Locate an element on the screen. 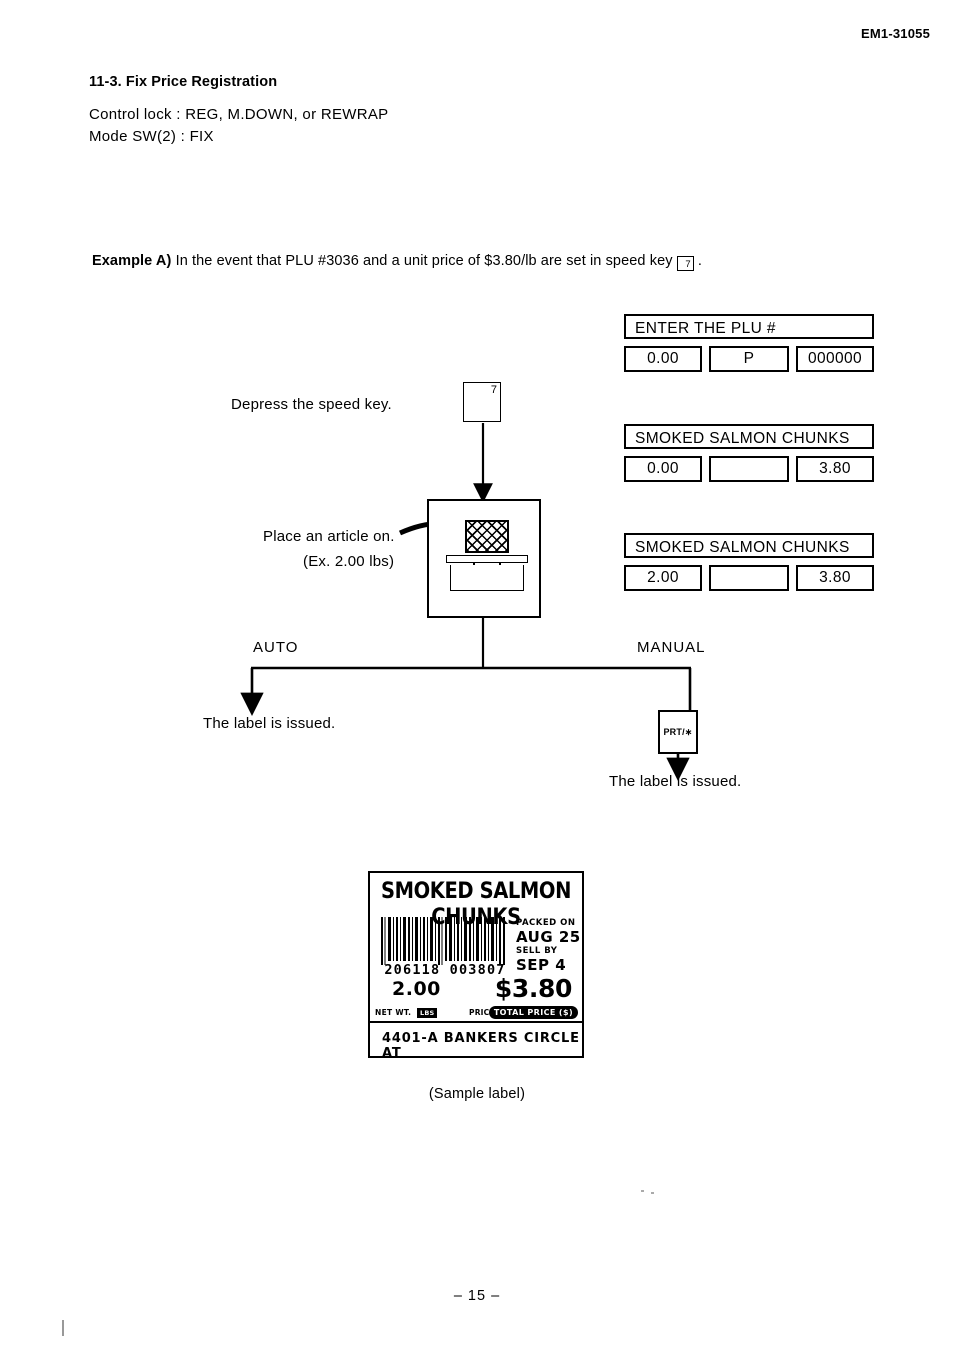 This screenshot has height=1346, width=954. article-on-scale-icon is located at coordinates (487, 536).